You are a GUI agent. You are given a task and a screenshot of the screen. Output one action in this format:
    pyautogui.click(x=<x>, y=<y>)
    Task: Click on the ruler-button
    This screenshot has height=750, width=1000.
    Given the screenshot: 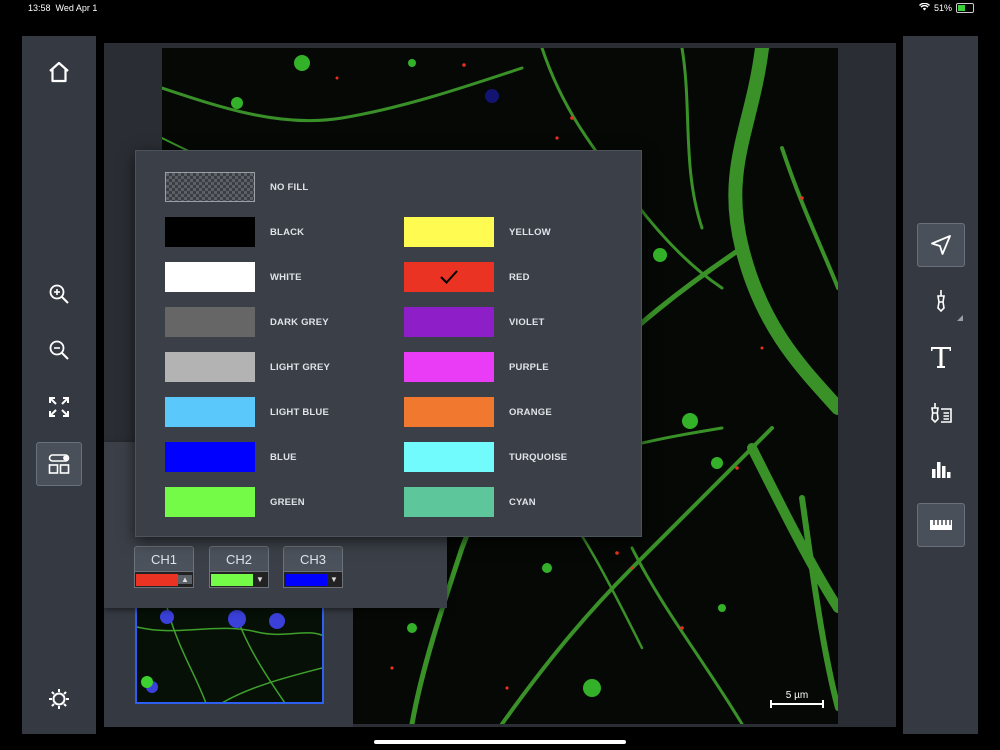 What is the action you would take?
    pyautogui.click(x=941, y=525)
    